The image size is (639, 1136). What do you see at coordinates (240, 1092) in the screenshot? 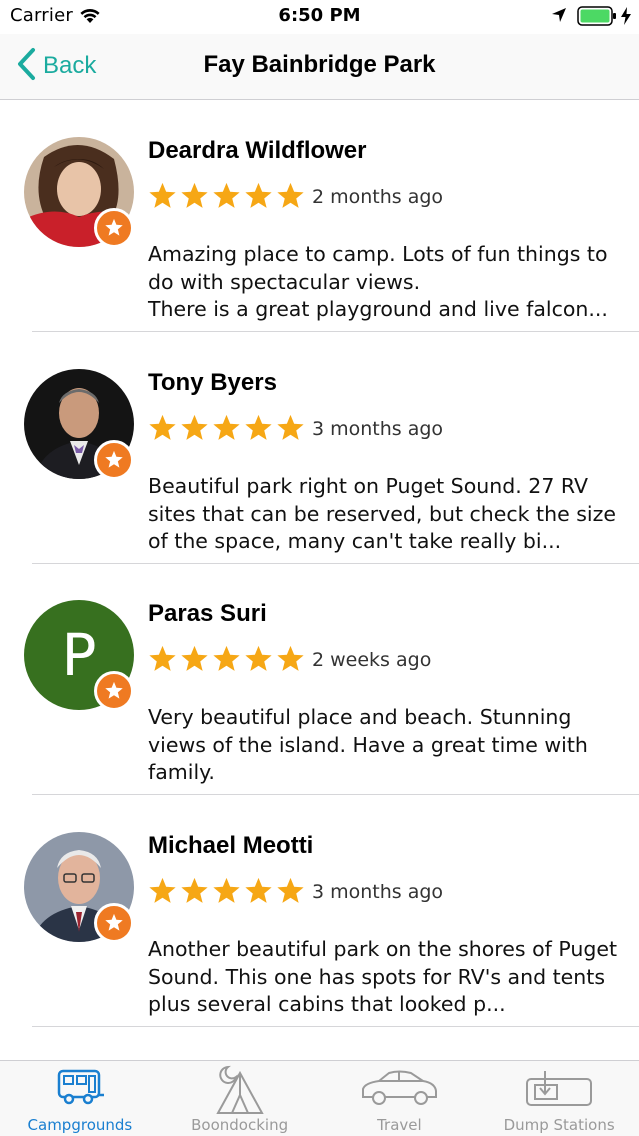
I see `tent-moon-icon` at bounding box center [240, 1092].